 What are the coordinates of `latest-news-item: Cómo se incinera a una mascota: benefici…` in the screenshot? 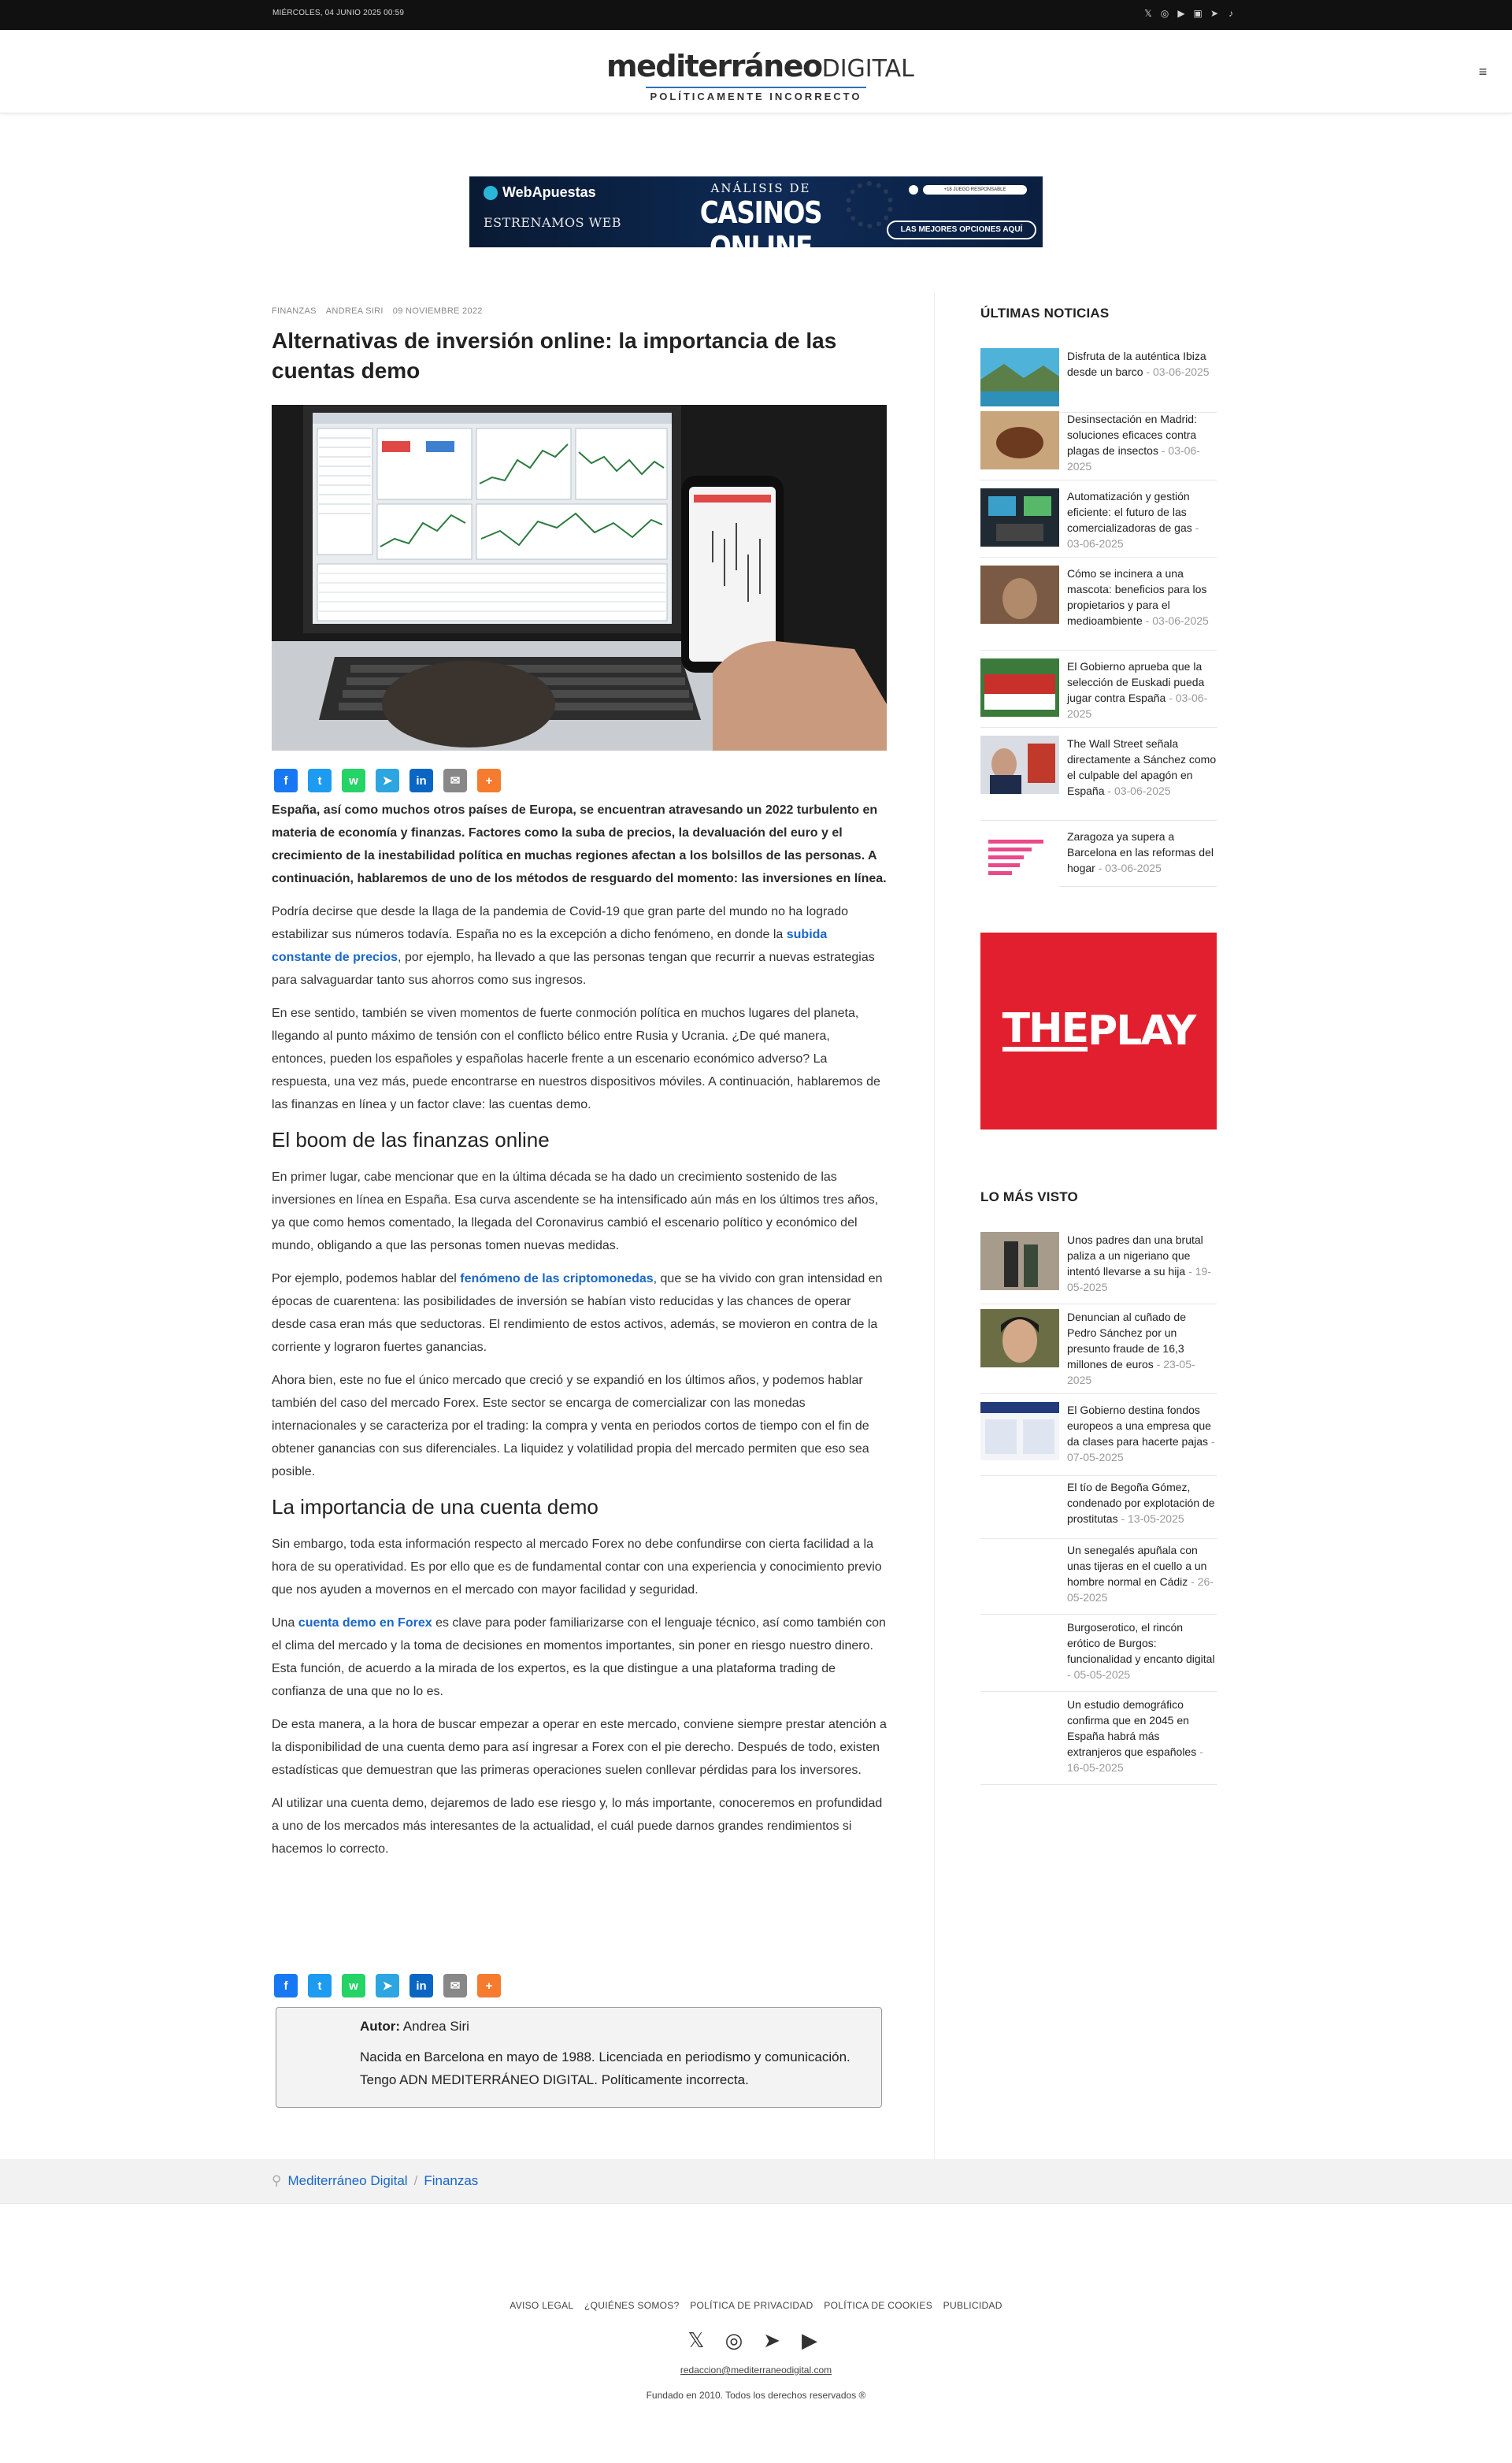 It's located at (1098, 608).